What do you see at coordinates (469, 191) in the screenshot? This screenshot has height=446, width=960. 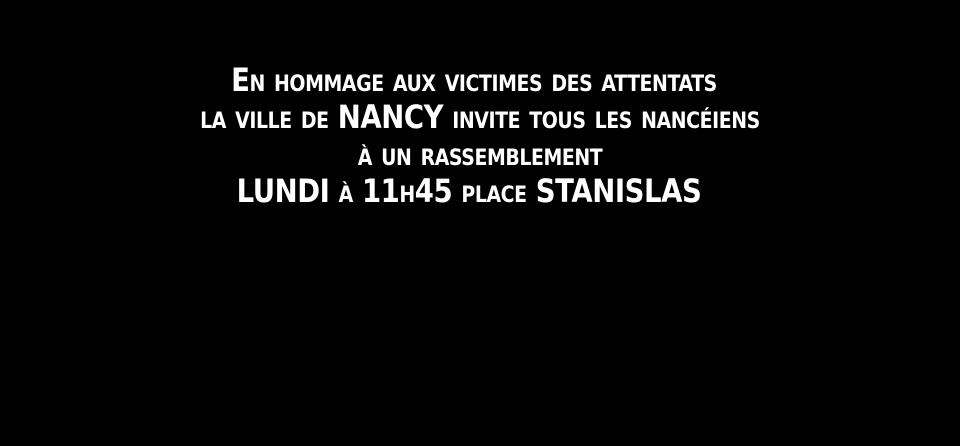 I see `message-line-4: LUNDI à 11h45 place STANISLAS` at bounding box center [469, 191].